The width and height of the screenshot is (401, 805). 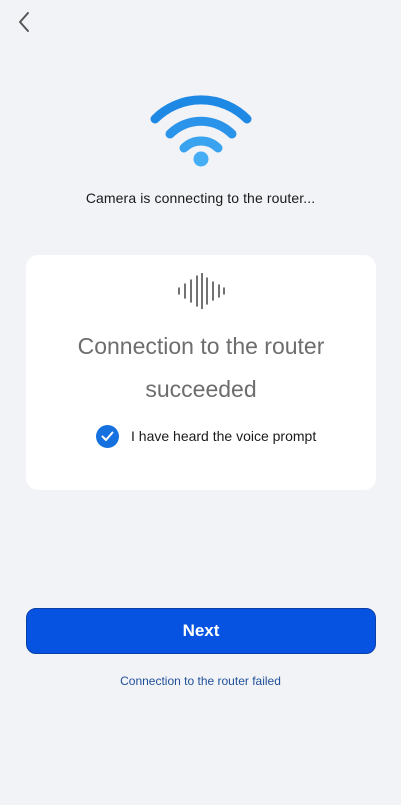 I want to click on checkbox-checked, so click(x=107, y=436).